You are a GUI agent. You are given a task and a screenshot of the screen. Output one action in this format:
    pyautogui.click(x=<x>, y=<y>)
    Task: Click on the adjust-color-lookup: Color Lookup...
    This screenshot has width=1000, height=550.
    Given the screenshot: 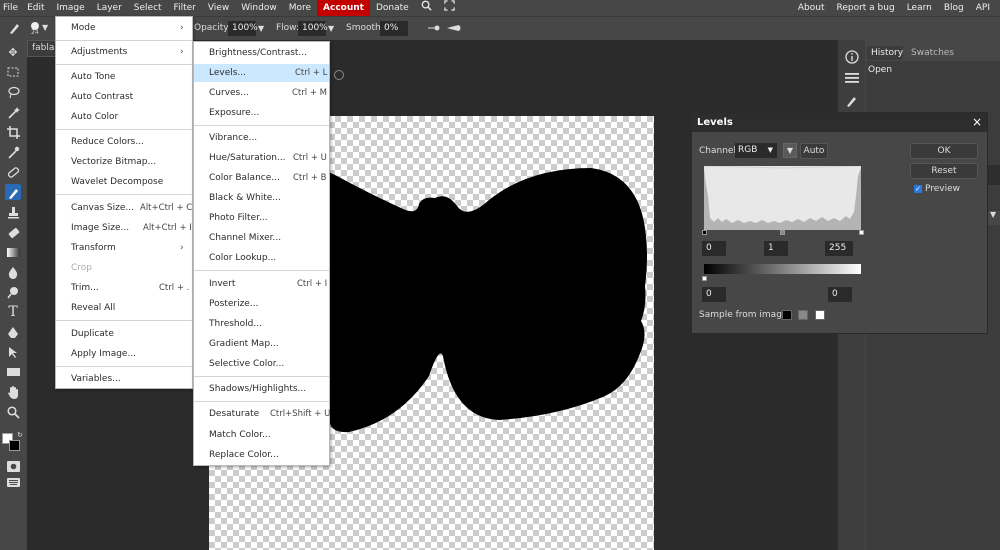 What is the action you would take?
    pyautogui.click(x=261, y=258)
    